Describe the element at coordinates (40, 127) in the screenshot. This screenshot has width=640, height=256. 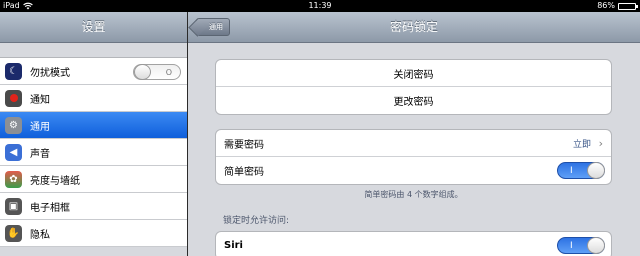
I see `sidebar-item-label: 通用` at that location.